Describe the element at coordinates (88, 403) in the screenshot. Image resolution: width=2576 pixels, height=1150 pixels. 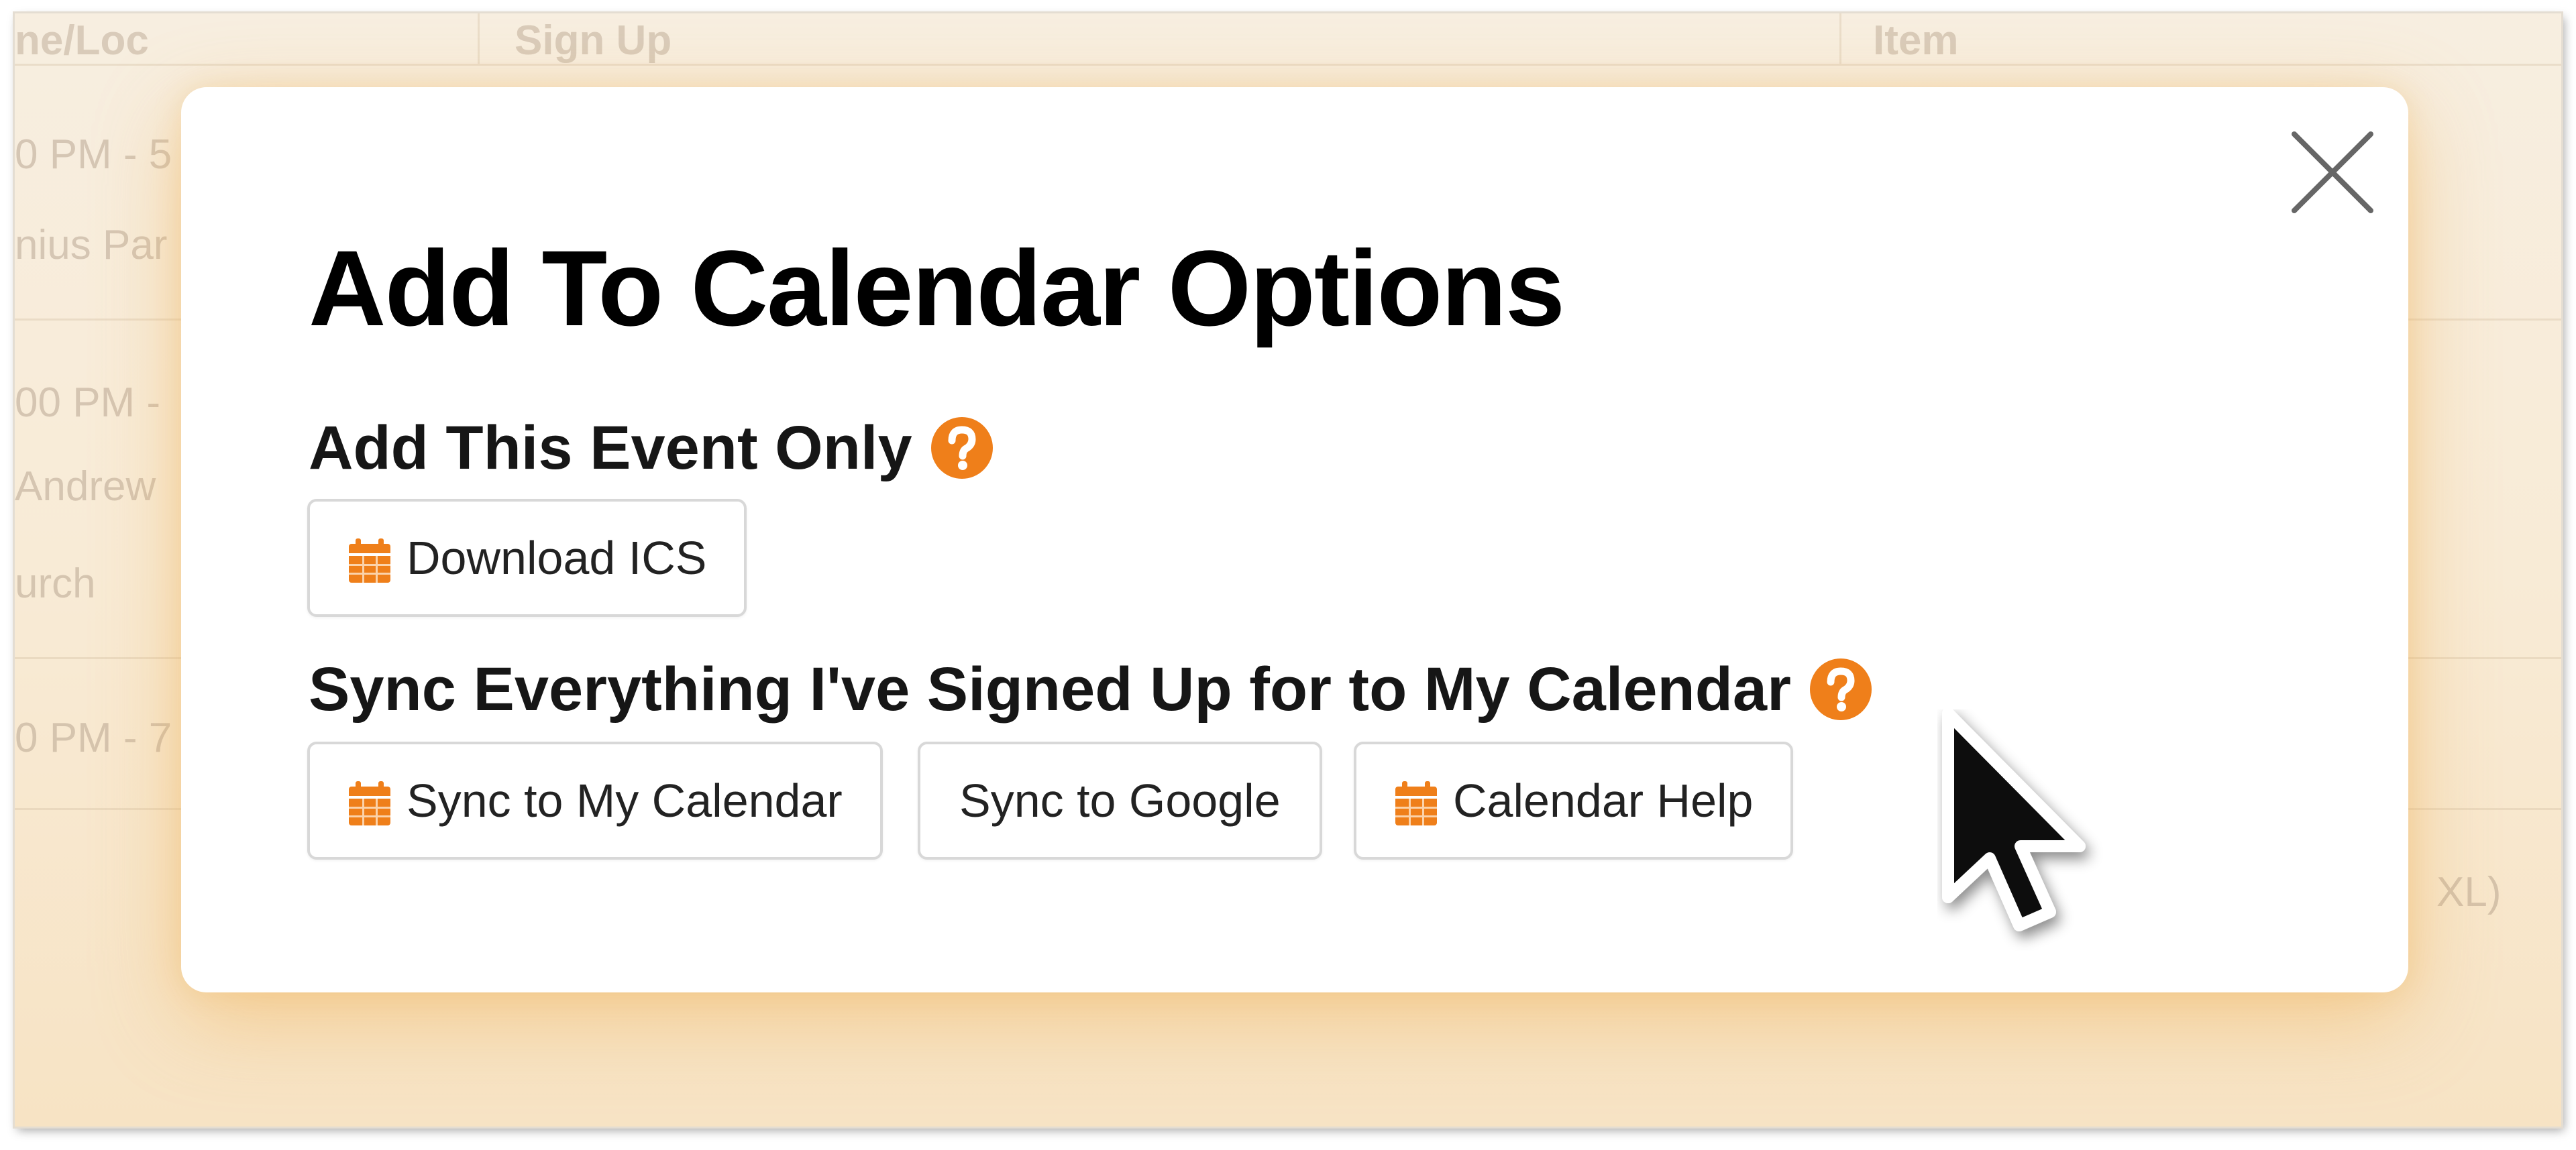
I see `background-cell: 00 PM -` at that location.